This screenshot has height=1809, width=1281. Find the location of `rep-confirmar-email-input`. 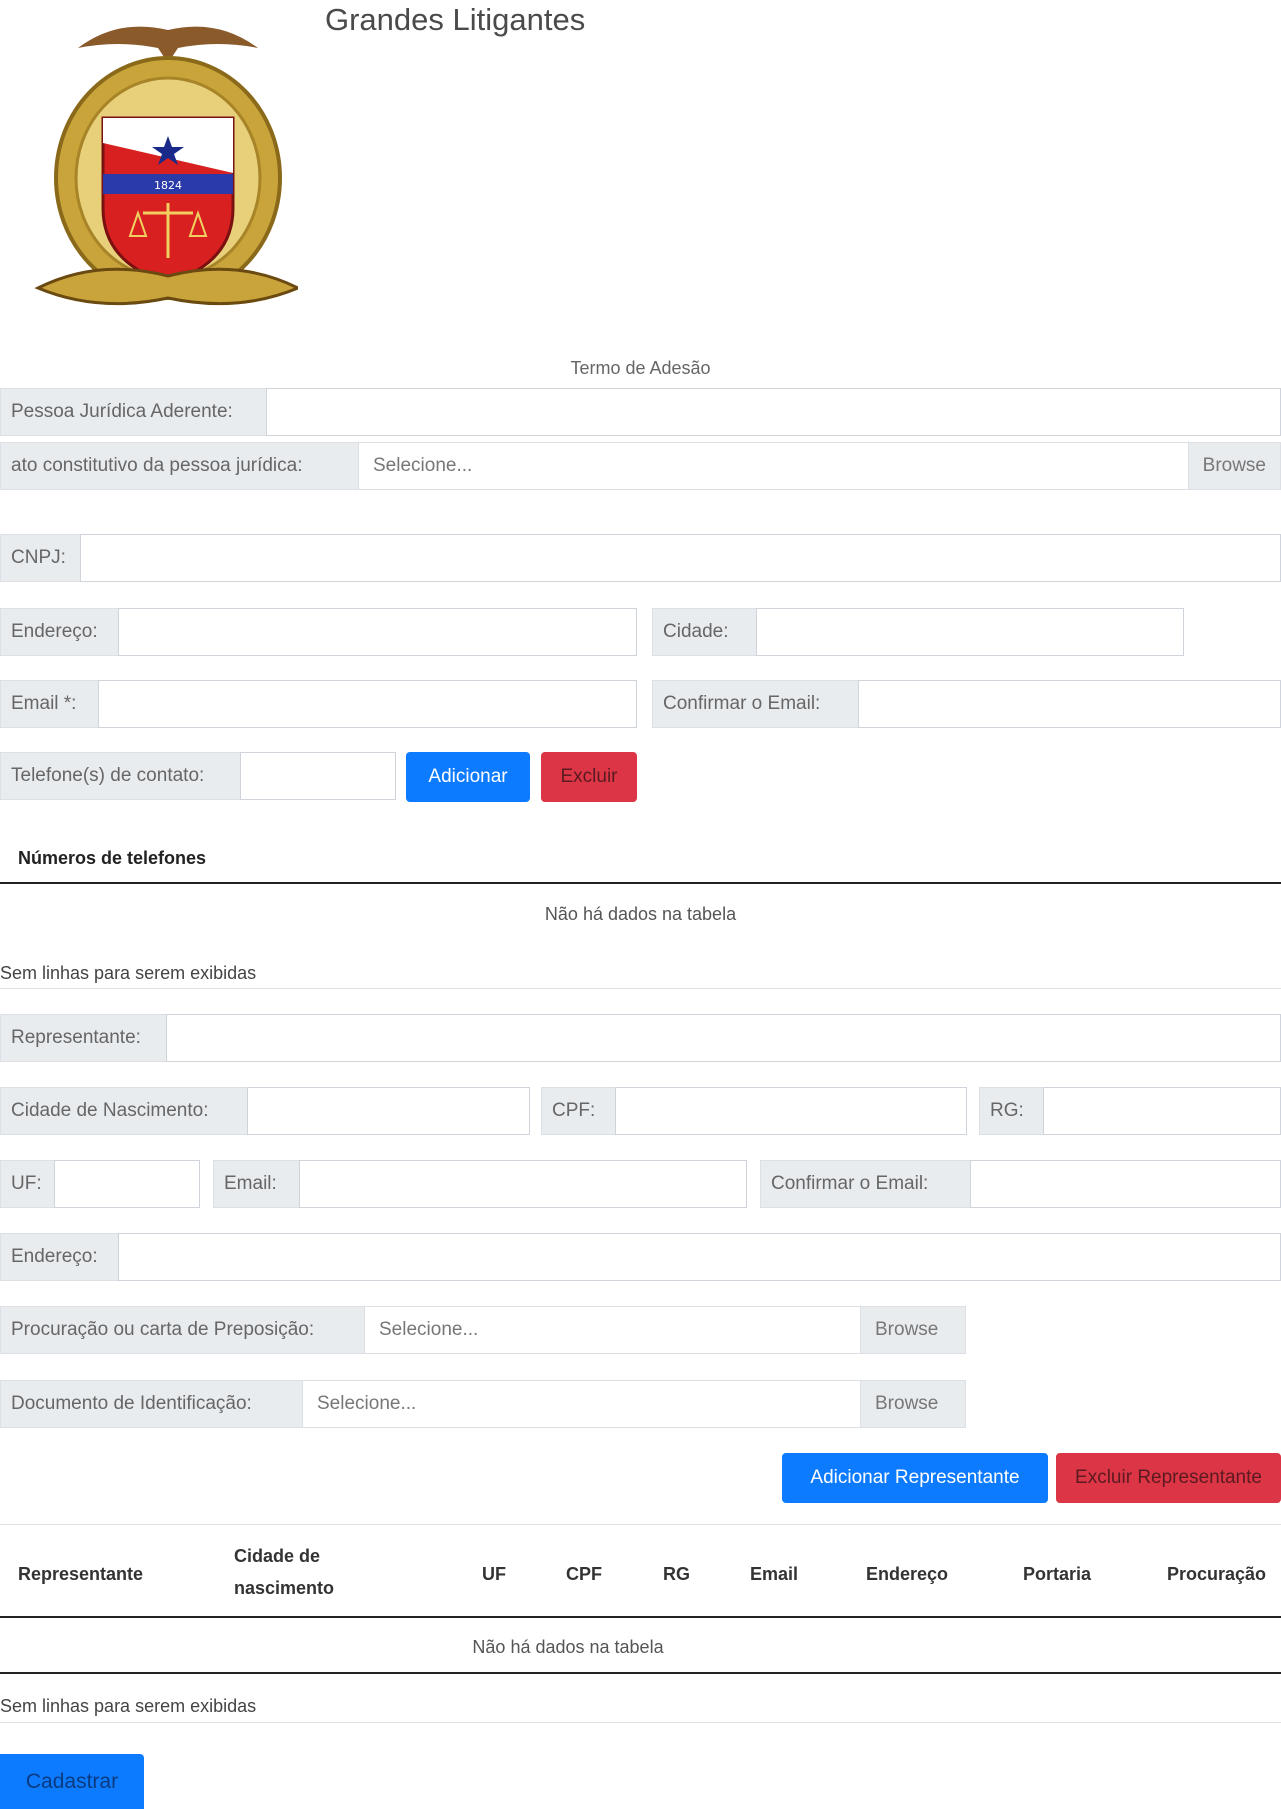

rep-confirmar-email-input is located at coordinates (1125, 1184).